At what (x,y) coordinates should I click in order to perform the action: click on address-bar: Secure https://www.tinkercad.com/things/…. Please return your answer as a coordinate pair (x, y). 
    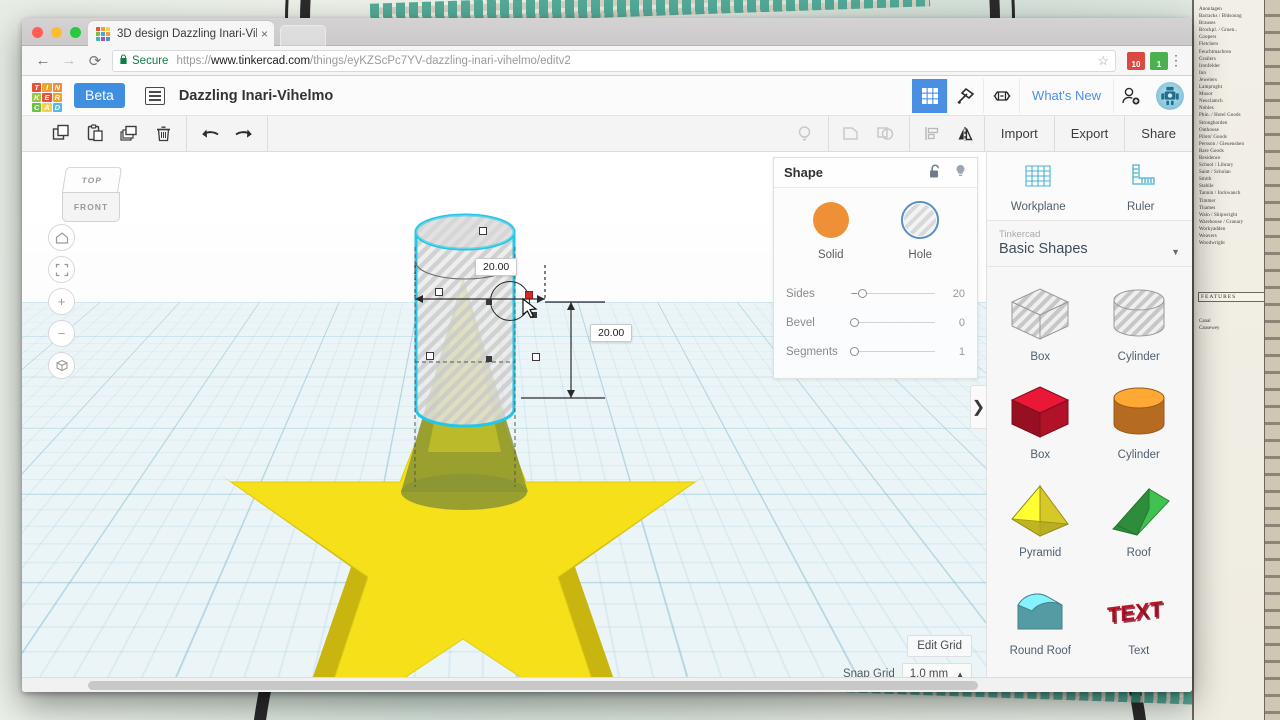
    Looking at the image, I should click on (614, 60).